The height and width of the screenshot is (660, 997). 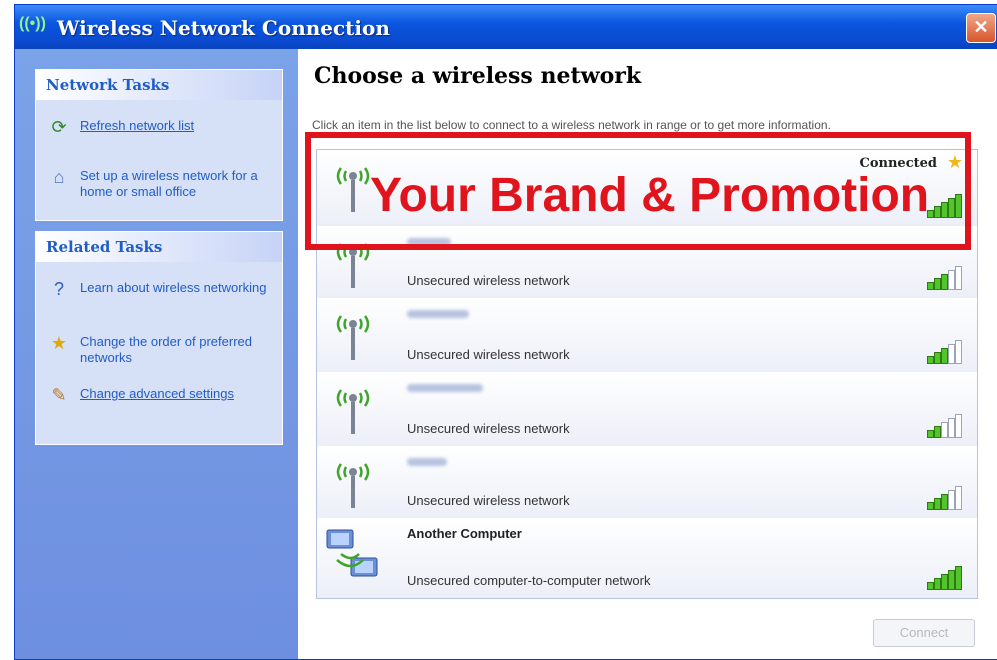 What do you see at coordinates (59, 127) in the screenshot?
I see `refresh-icon: ⟳` at bounding box center [59, 127].